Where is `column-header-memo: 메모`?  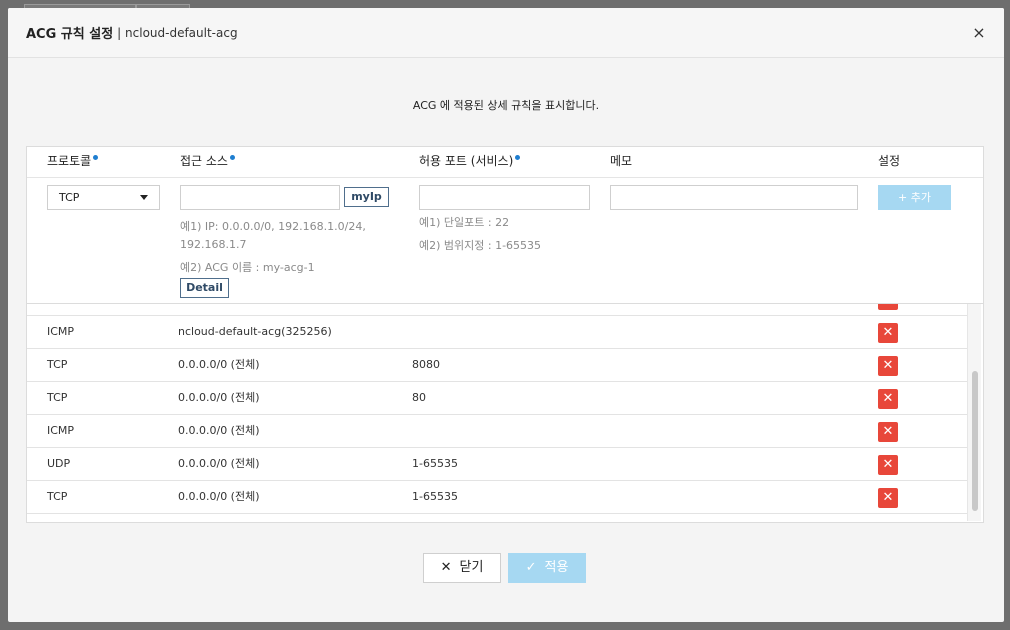 column-header-memo: 메모 is located at coordinates (621, 161).